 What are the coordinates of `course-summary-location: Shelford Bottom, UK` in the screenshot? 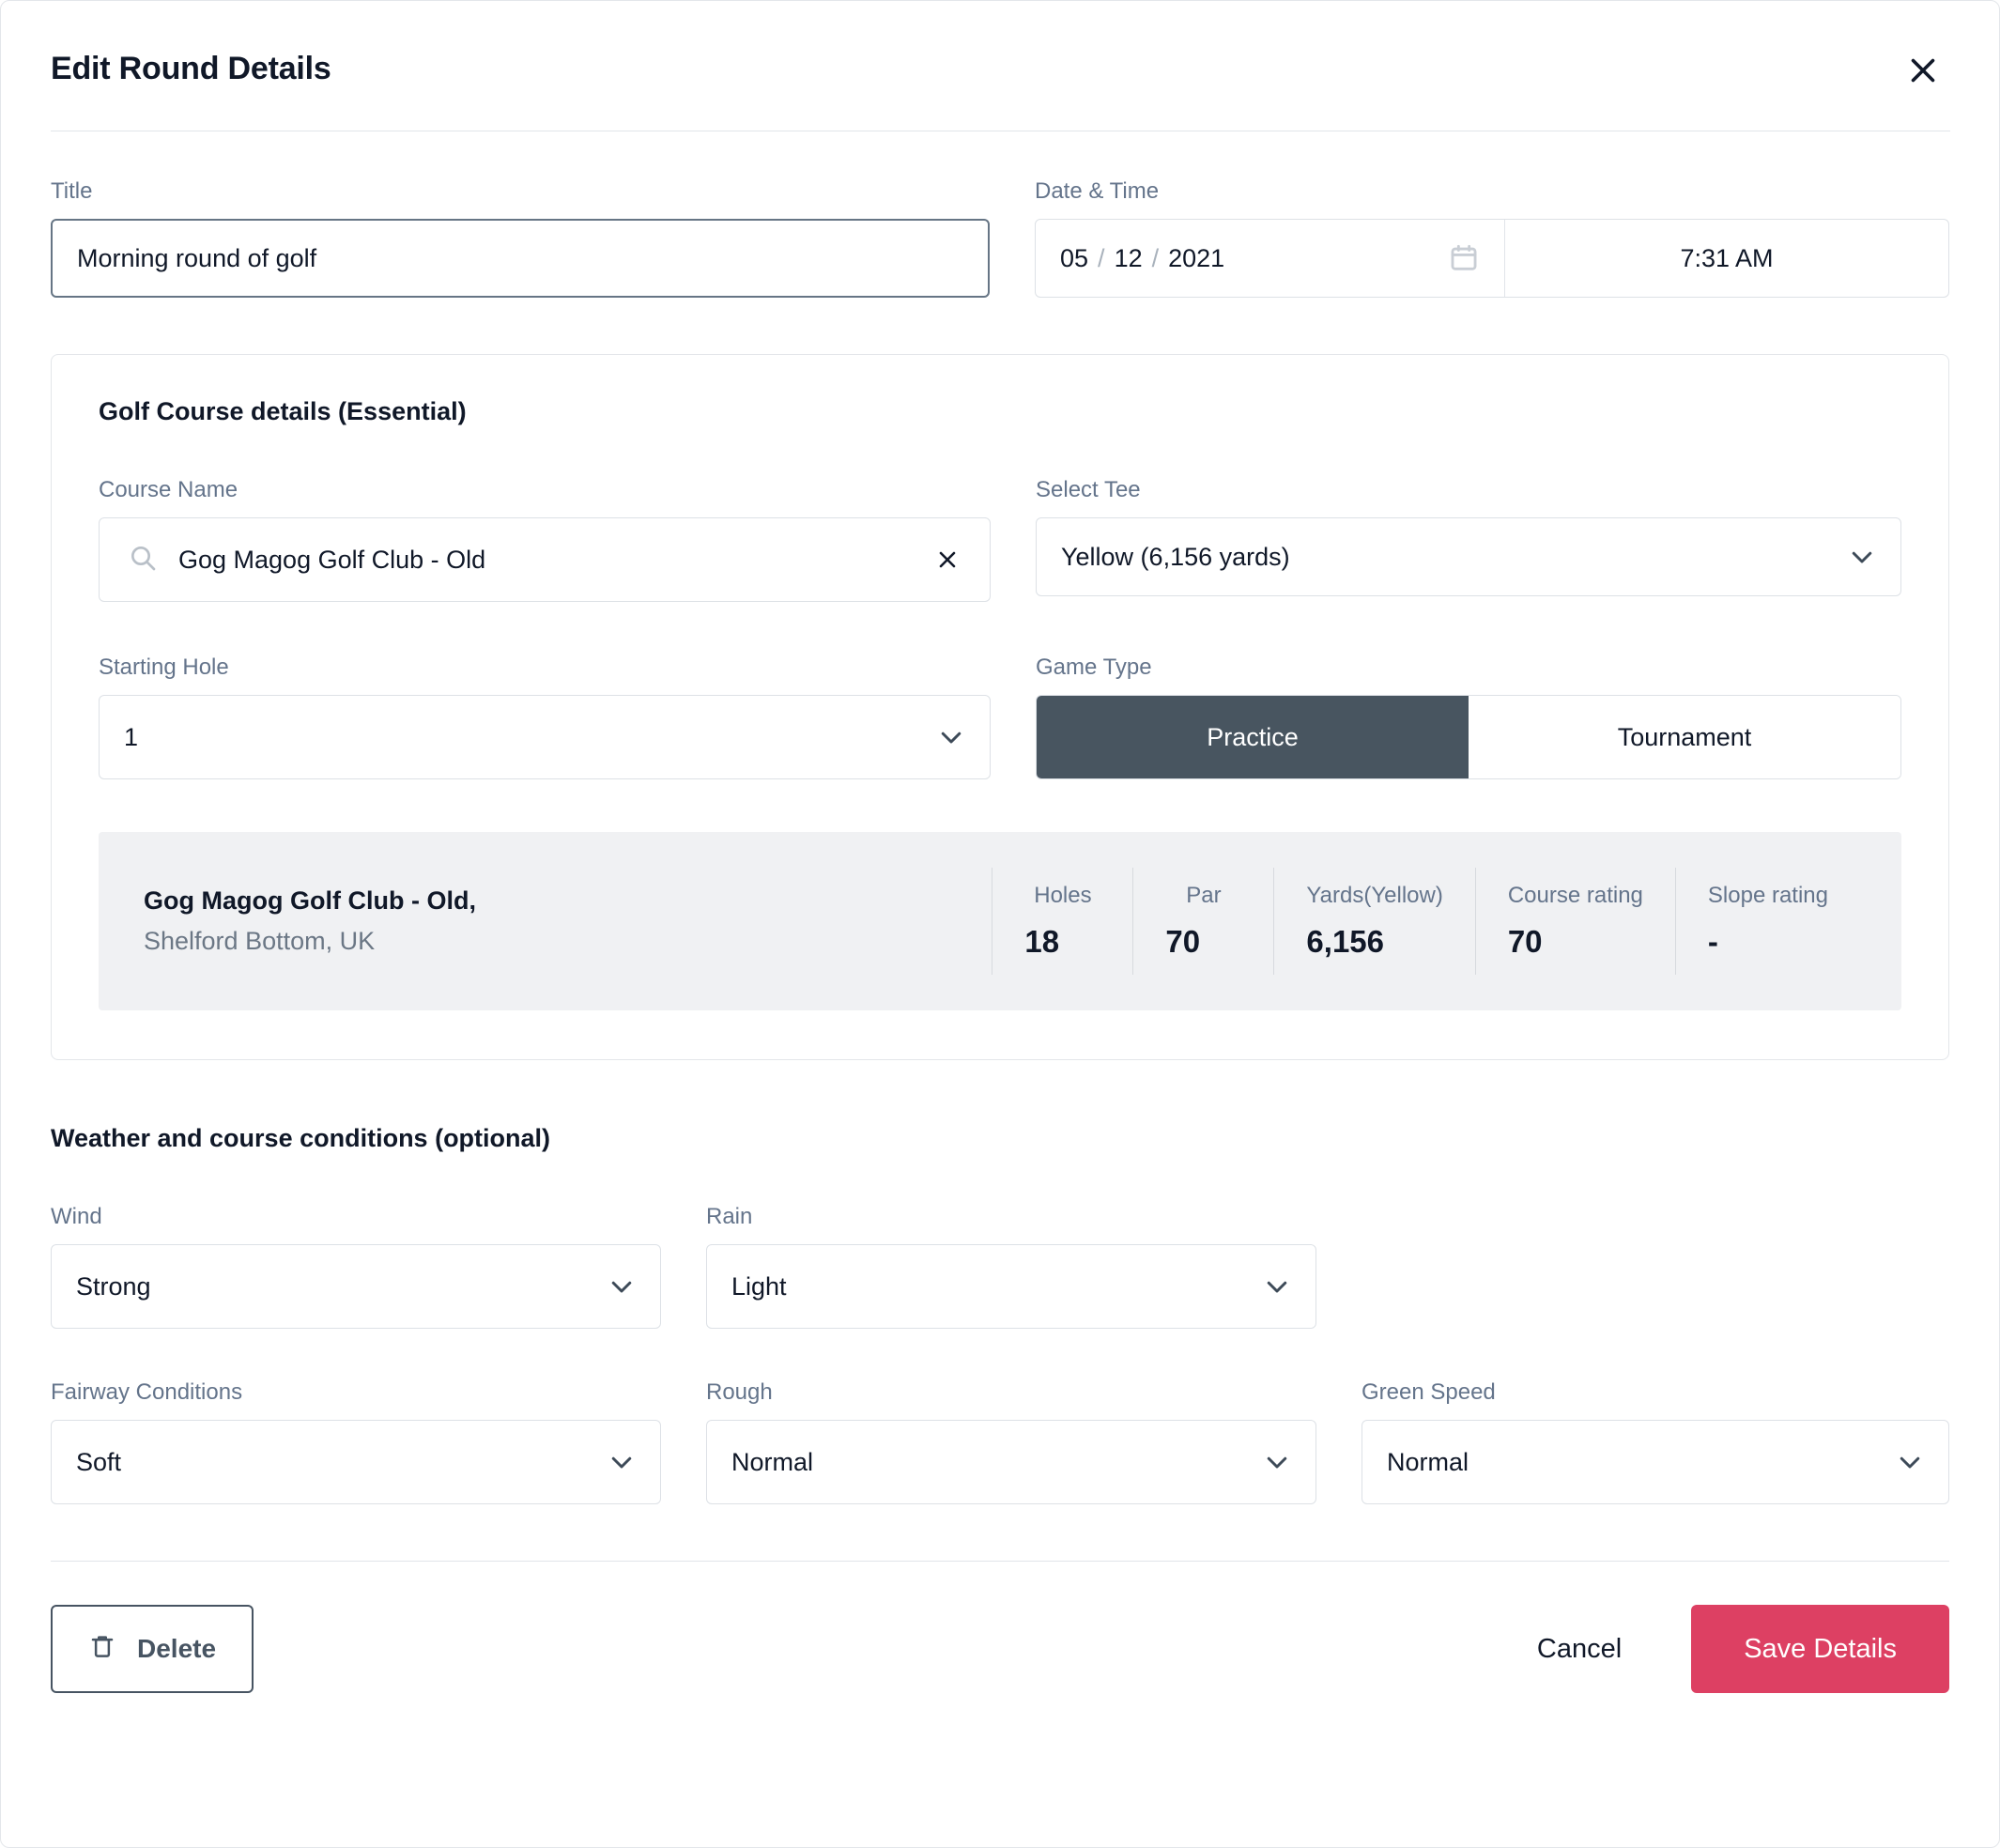 It's located at (260, 941).